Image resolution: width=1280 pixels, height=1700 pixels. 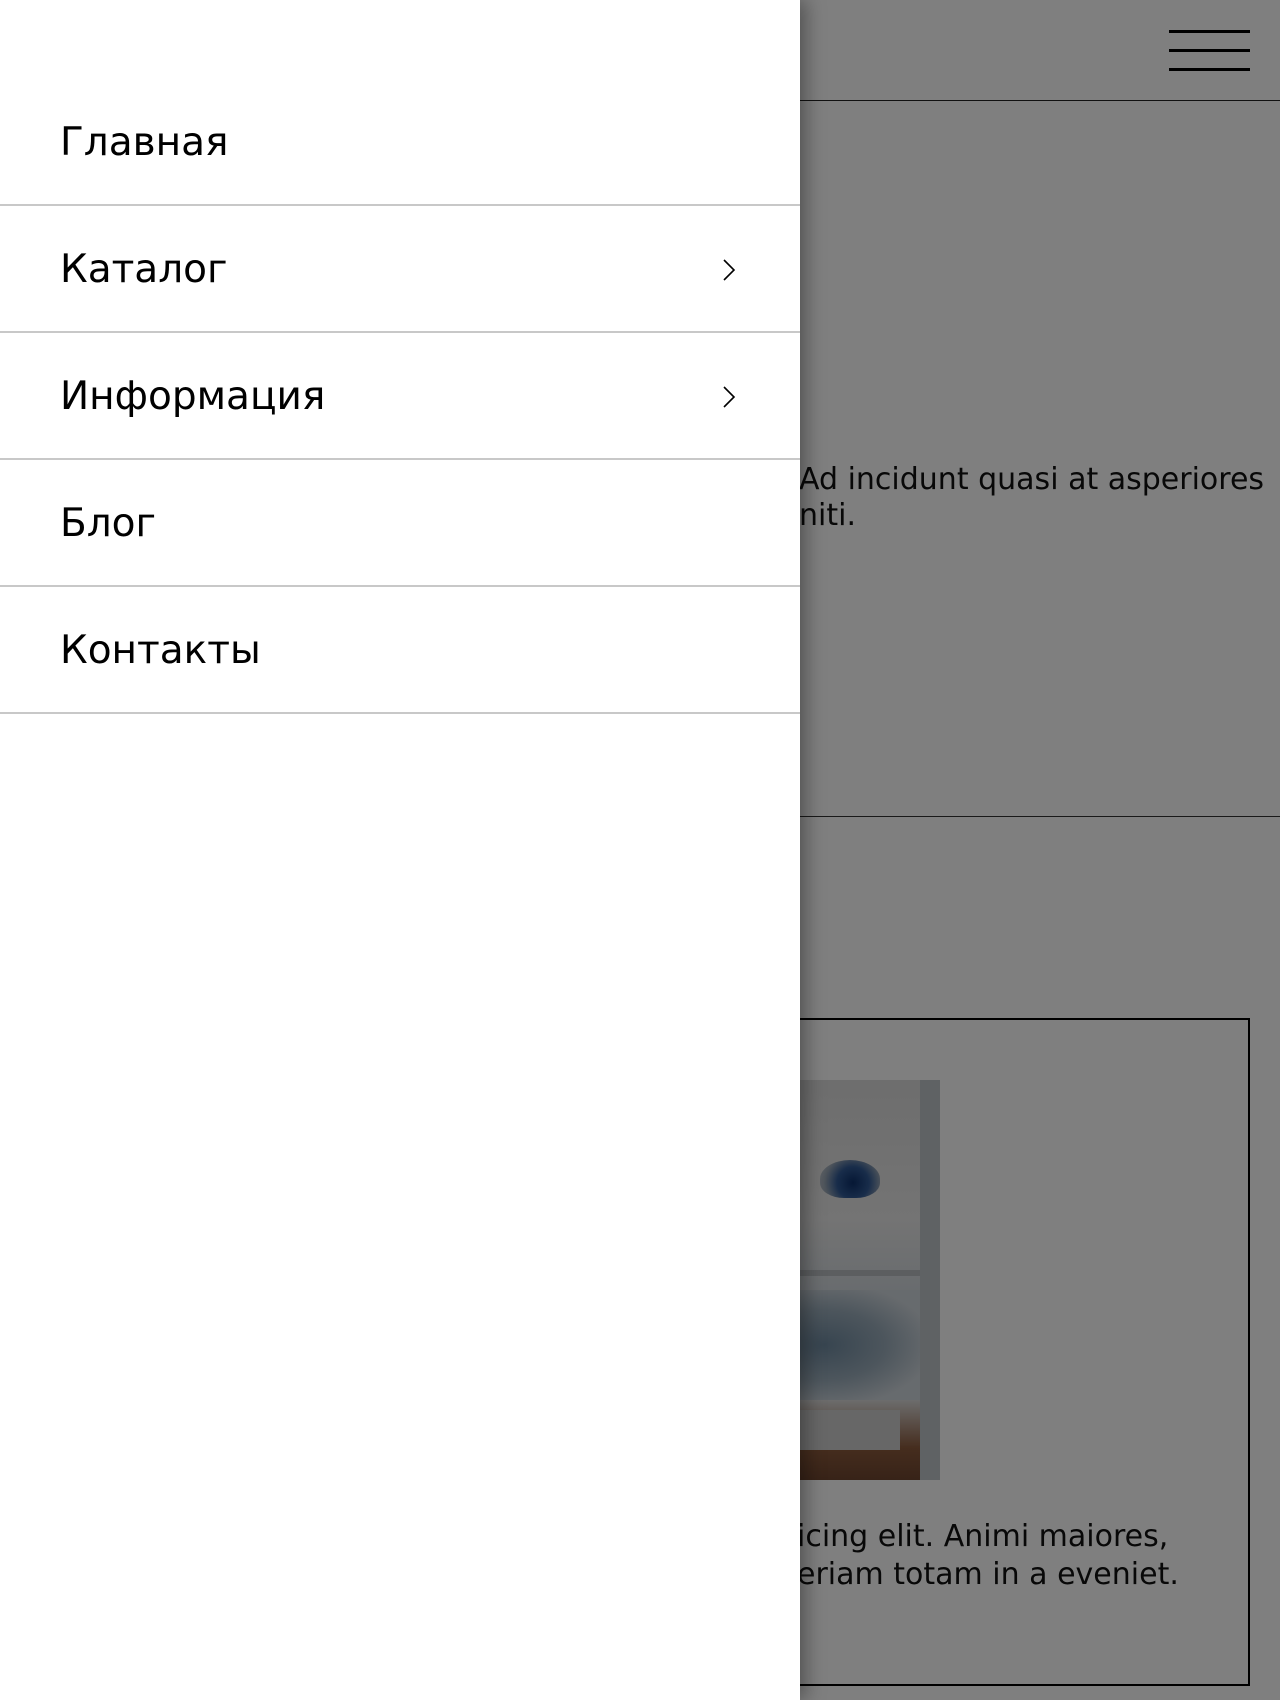 I want to click on menu-item-blog: Блог, so click(x=400, y=523).